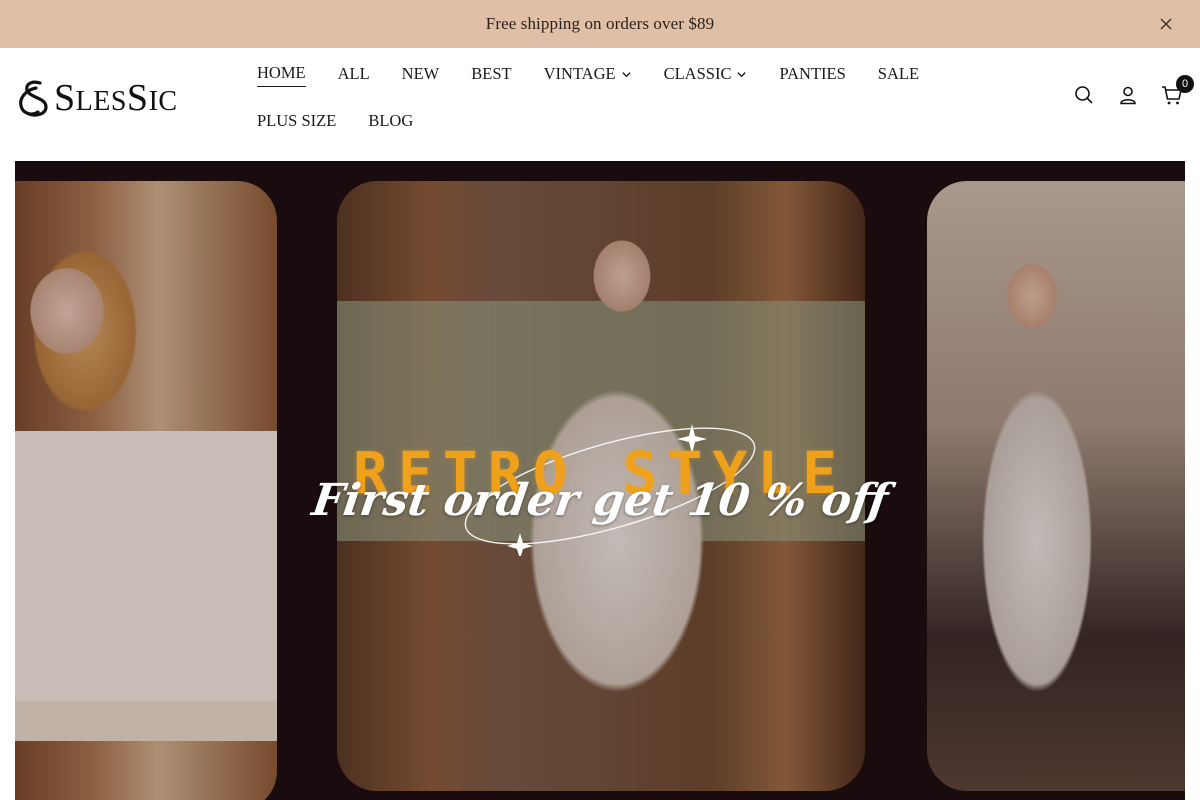 This screenshot has width=1200, height=800. I want to click on cart-icon: 0, so click(1177, 91).